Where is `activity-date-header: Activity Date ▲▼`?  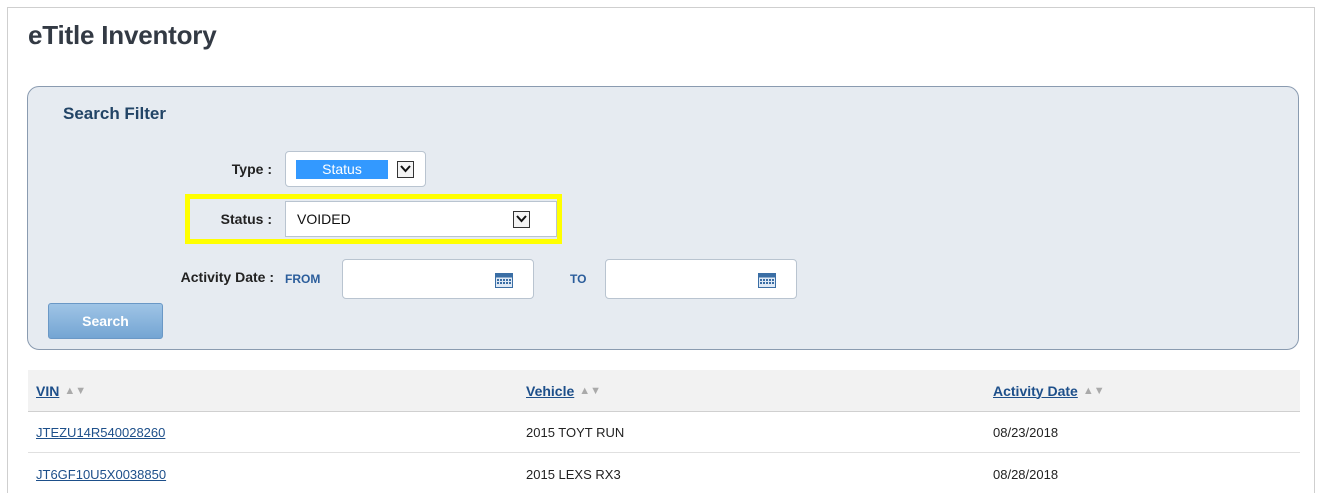 activity-date-header: Activity Date ▲▼ is located at coordinates (1049, 390).